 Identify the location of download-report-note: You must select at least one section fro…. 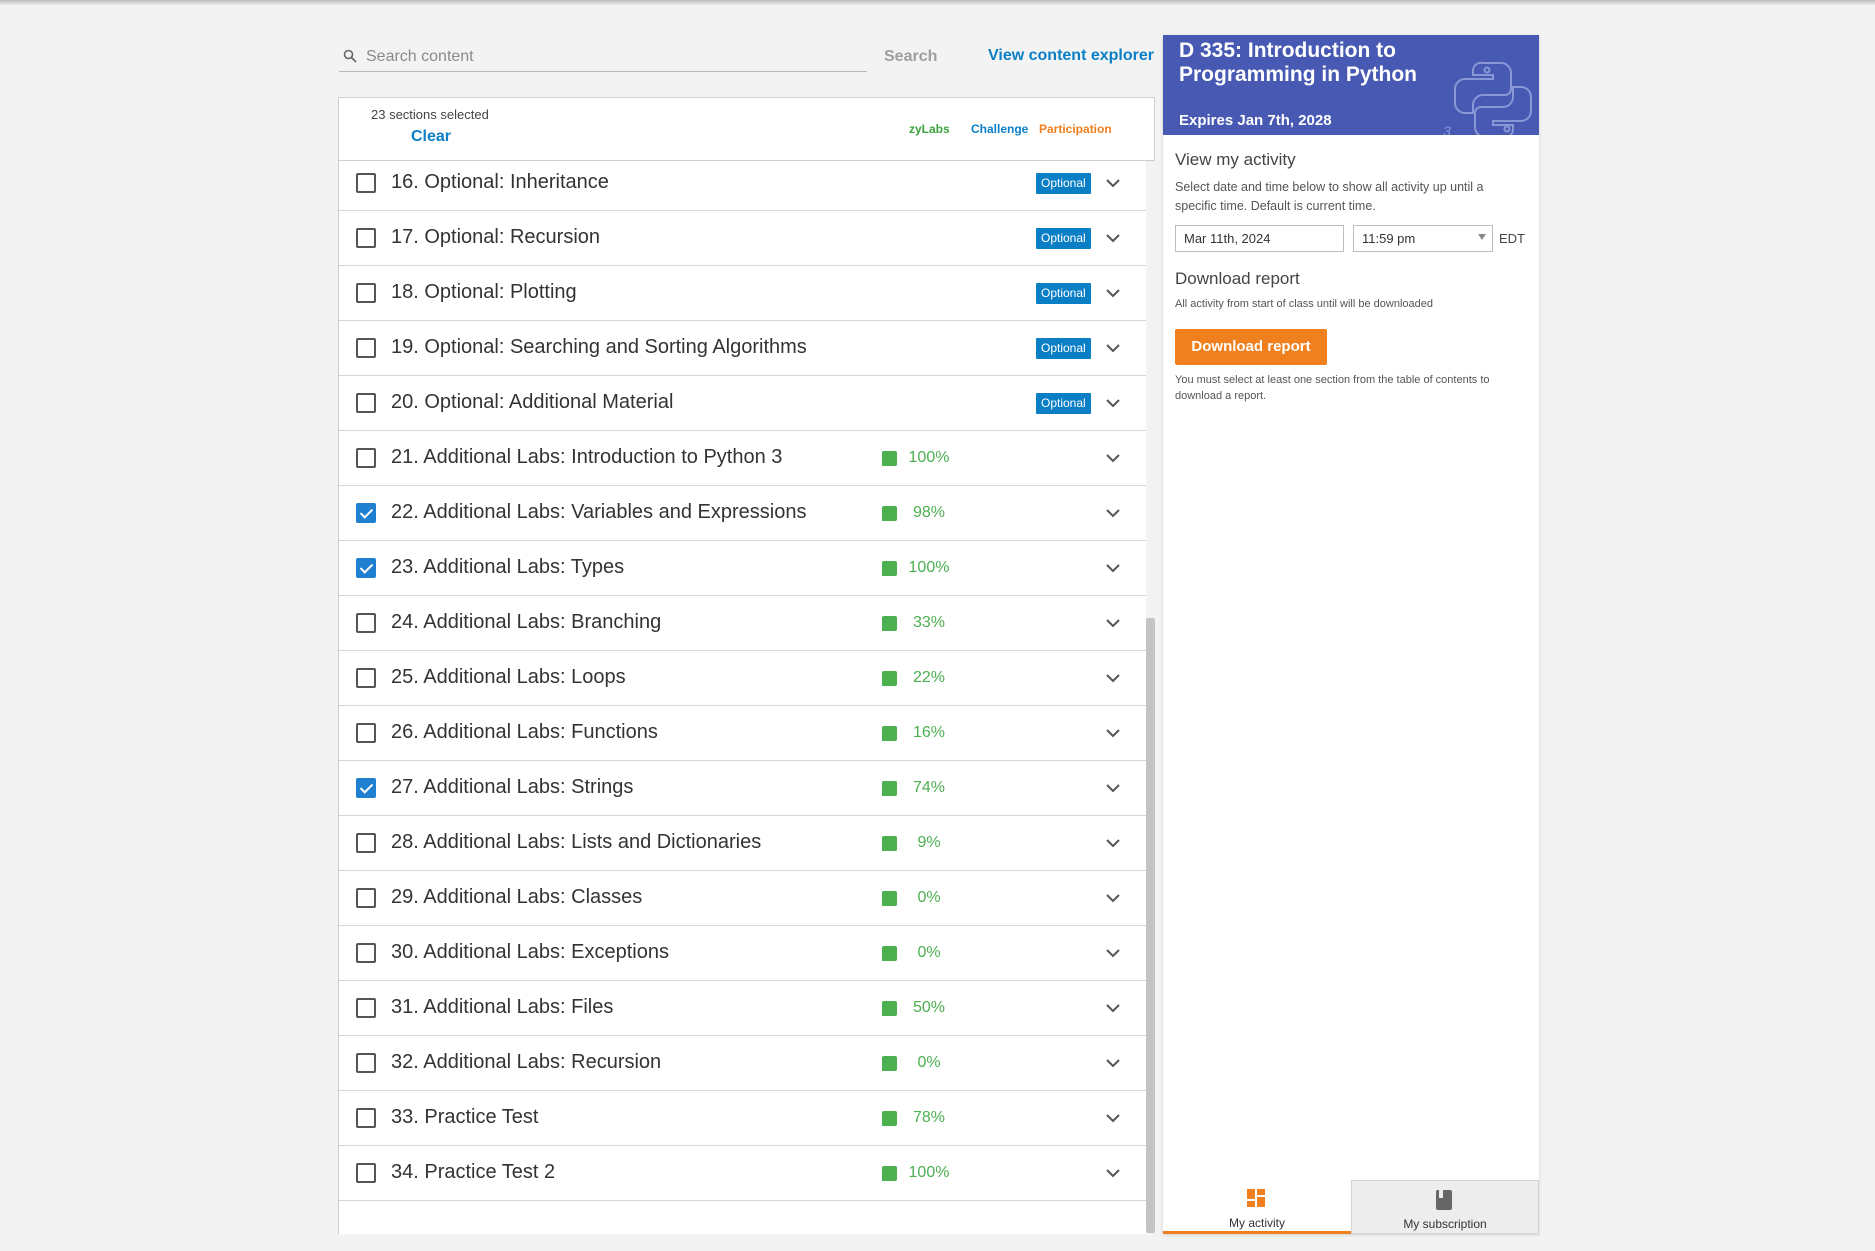
(1332, 388).